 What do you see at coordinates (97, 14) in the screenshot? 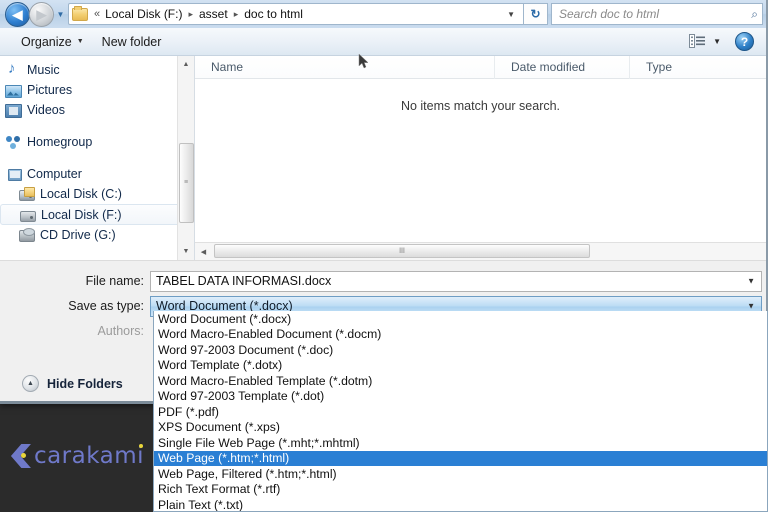
I see `breadcrumb-overflow-icon: «` at bounding box center [97, 14].